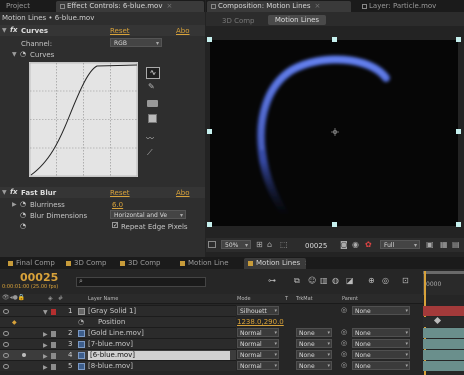  Describe the element at coordinates (334, 224) in the screenshot. I see `handle-bm` at that location.